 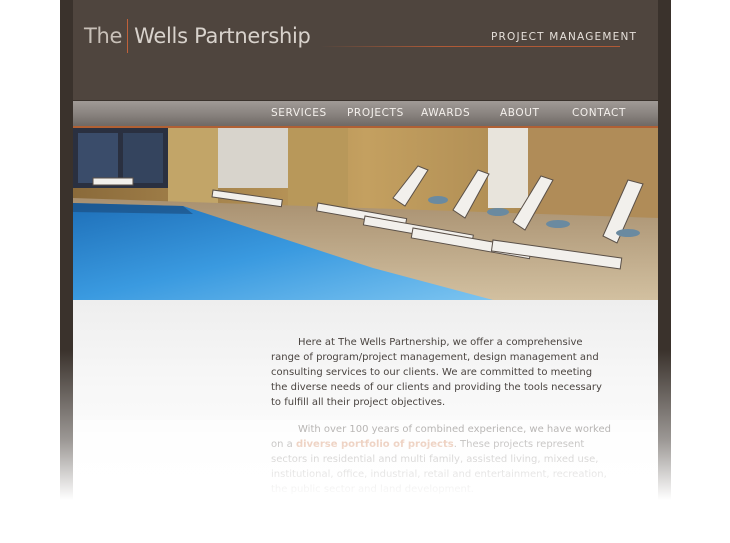 What do you see at coordinates (299, 113) in the screenshot?
I see `nav-services: SERVICES` at bounding box center [299, 113].